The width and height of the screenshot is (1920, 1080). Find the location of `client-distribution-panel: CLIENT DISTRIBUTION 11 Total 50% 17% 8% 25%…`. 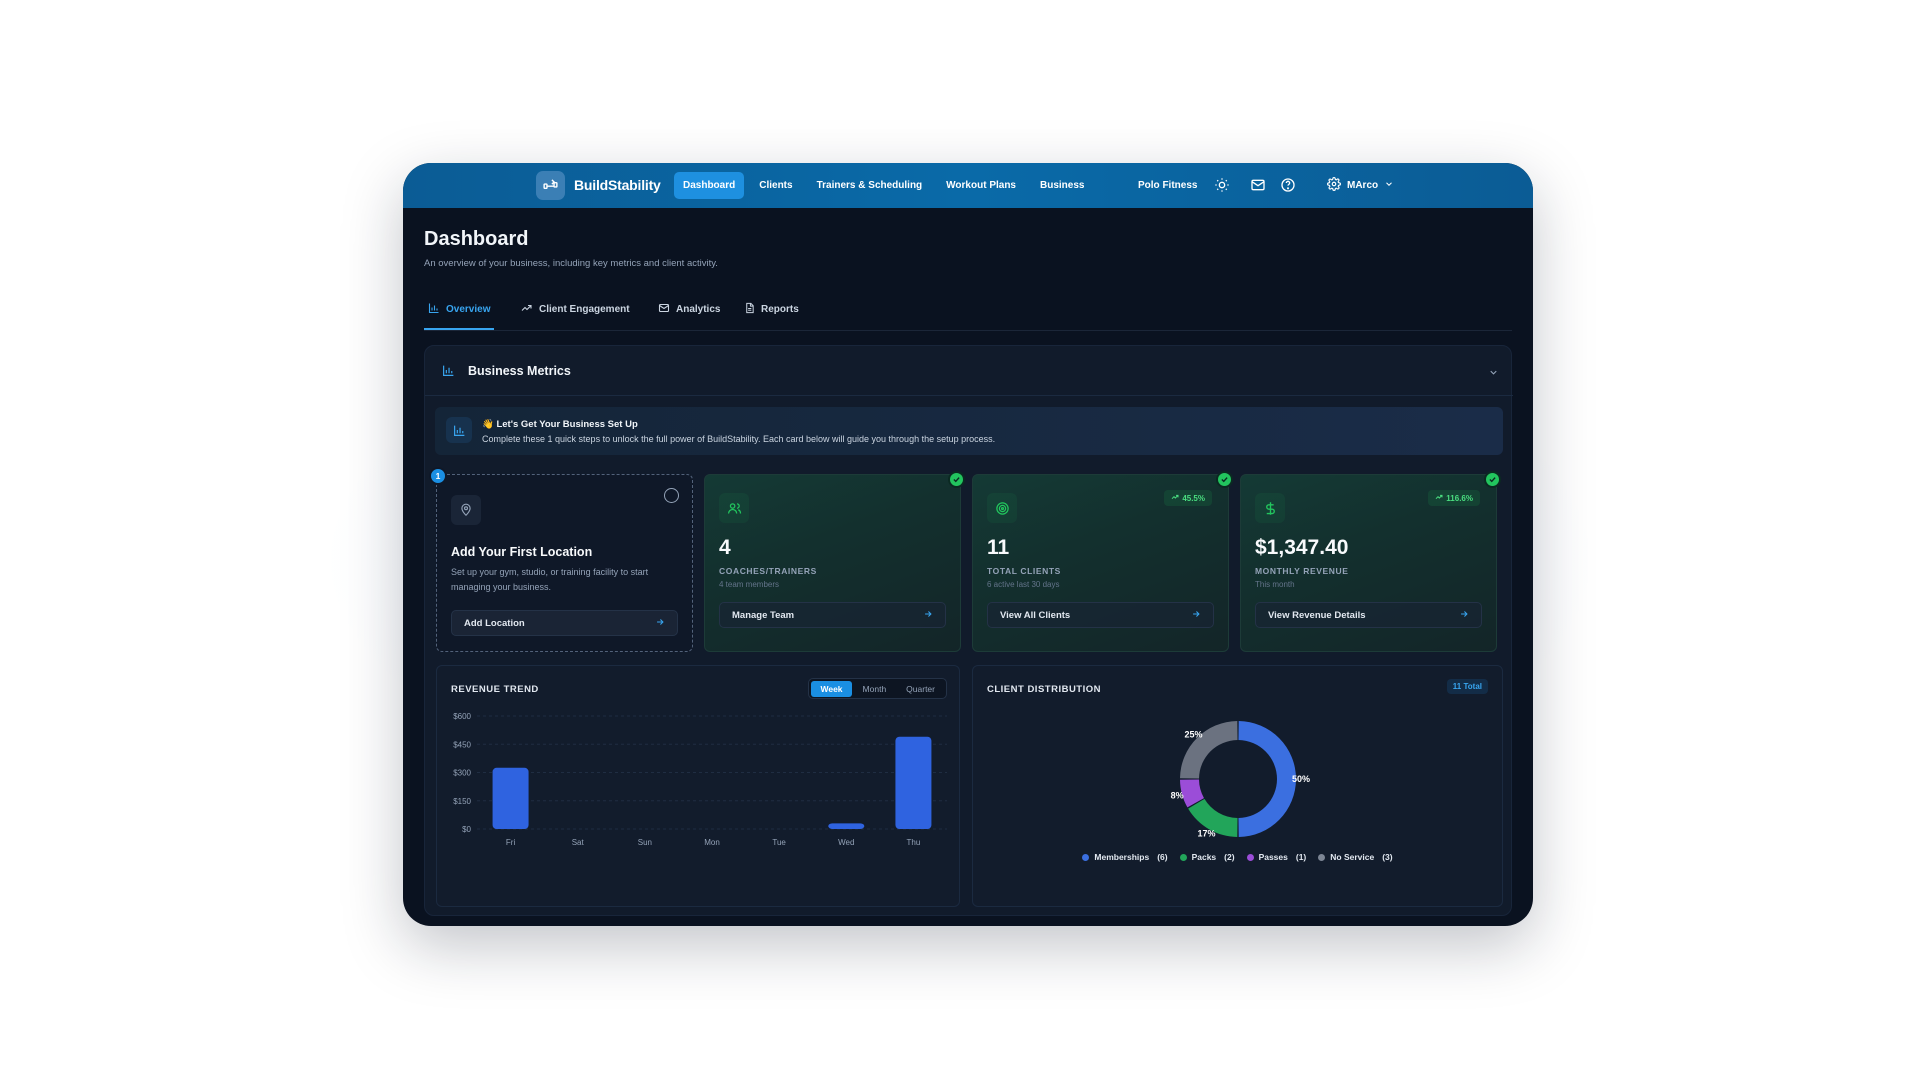

client-distribution-panel: CLIENT DISTRIBUTION 11 Total 50% 17% 8% 25%… is located at coordinates (1237, 786).